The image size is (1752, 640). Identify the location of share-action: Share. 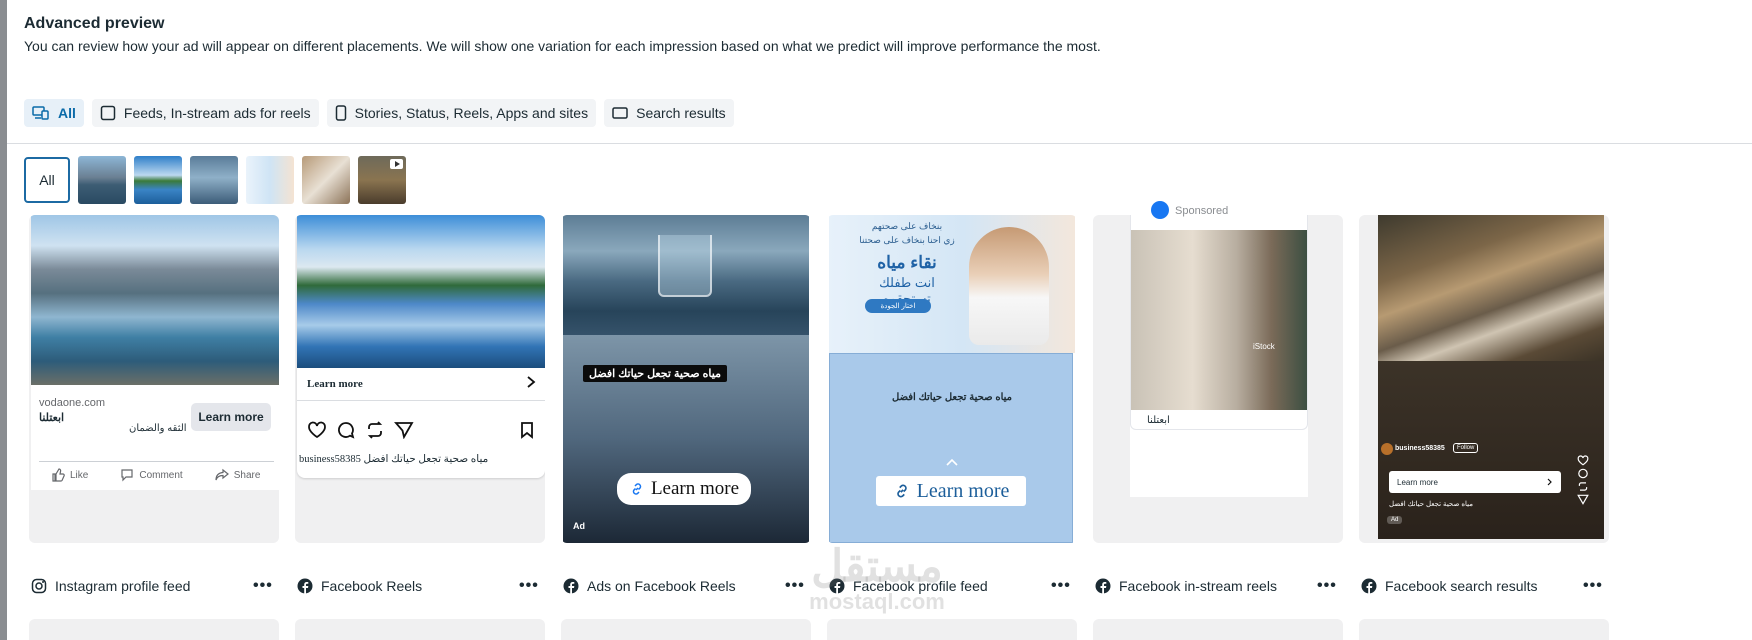
(237, 475).